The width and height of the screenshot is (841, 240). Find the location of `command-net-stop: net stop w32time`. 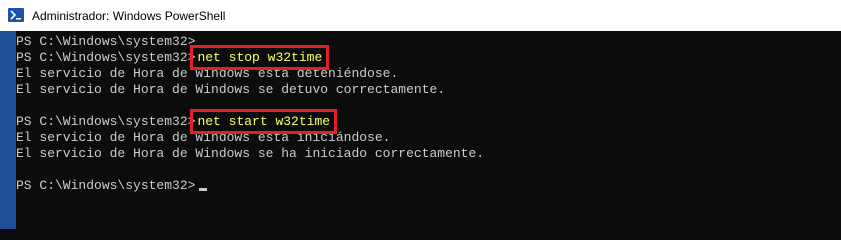

command-net-stop: net stop w32time is located at coordinates (260, 57).